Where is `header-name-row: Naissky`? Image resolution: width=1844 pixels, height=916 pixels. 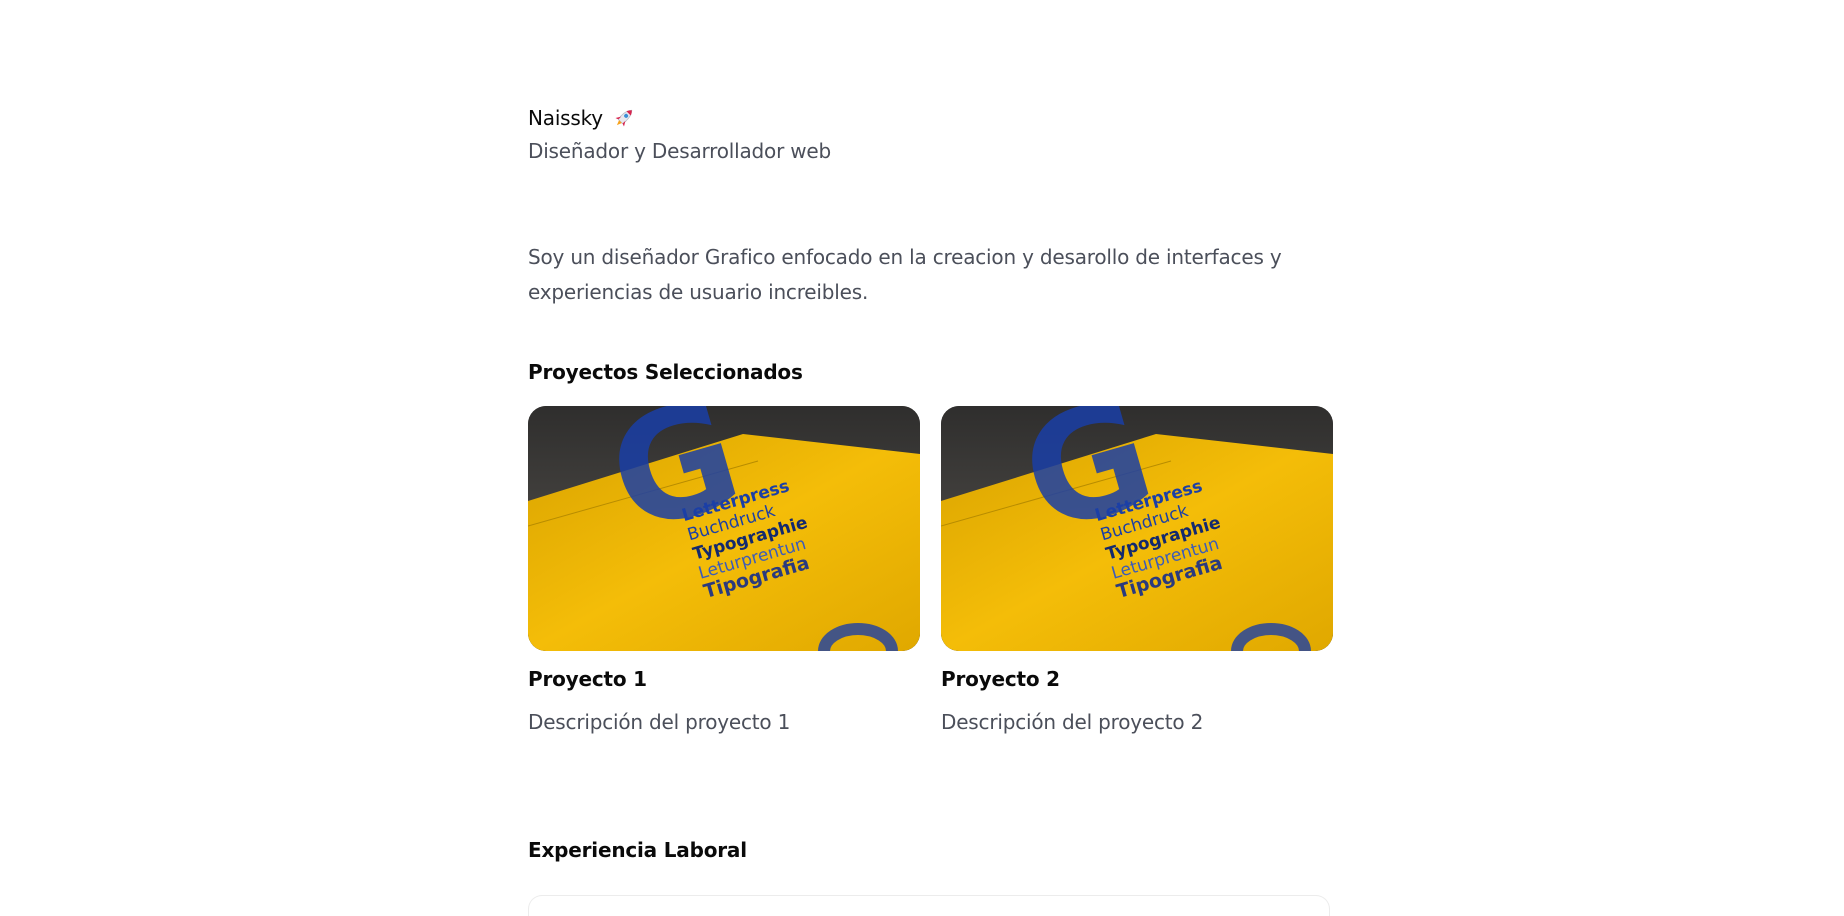
header-name-row: Naissky is located at coordinates (933, 118).